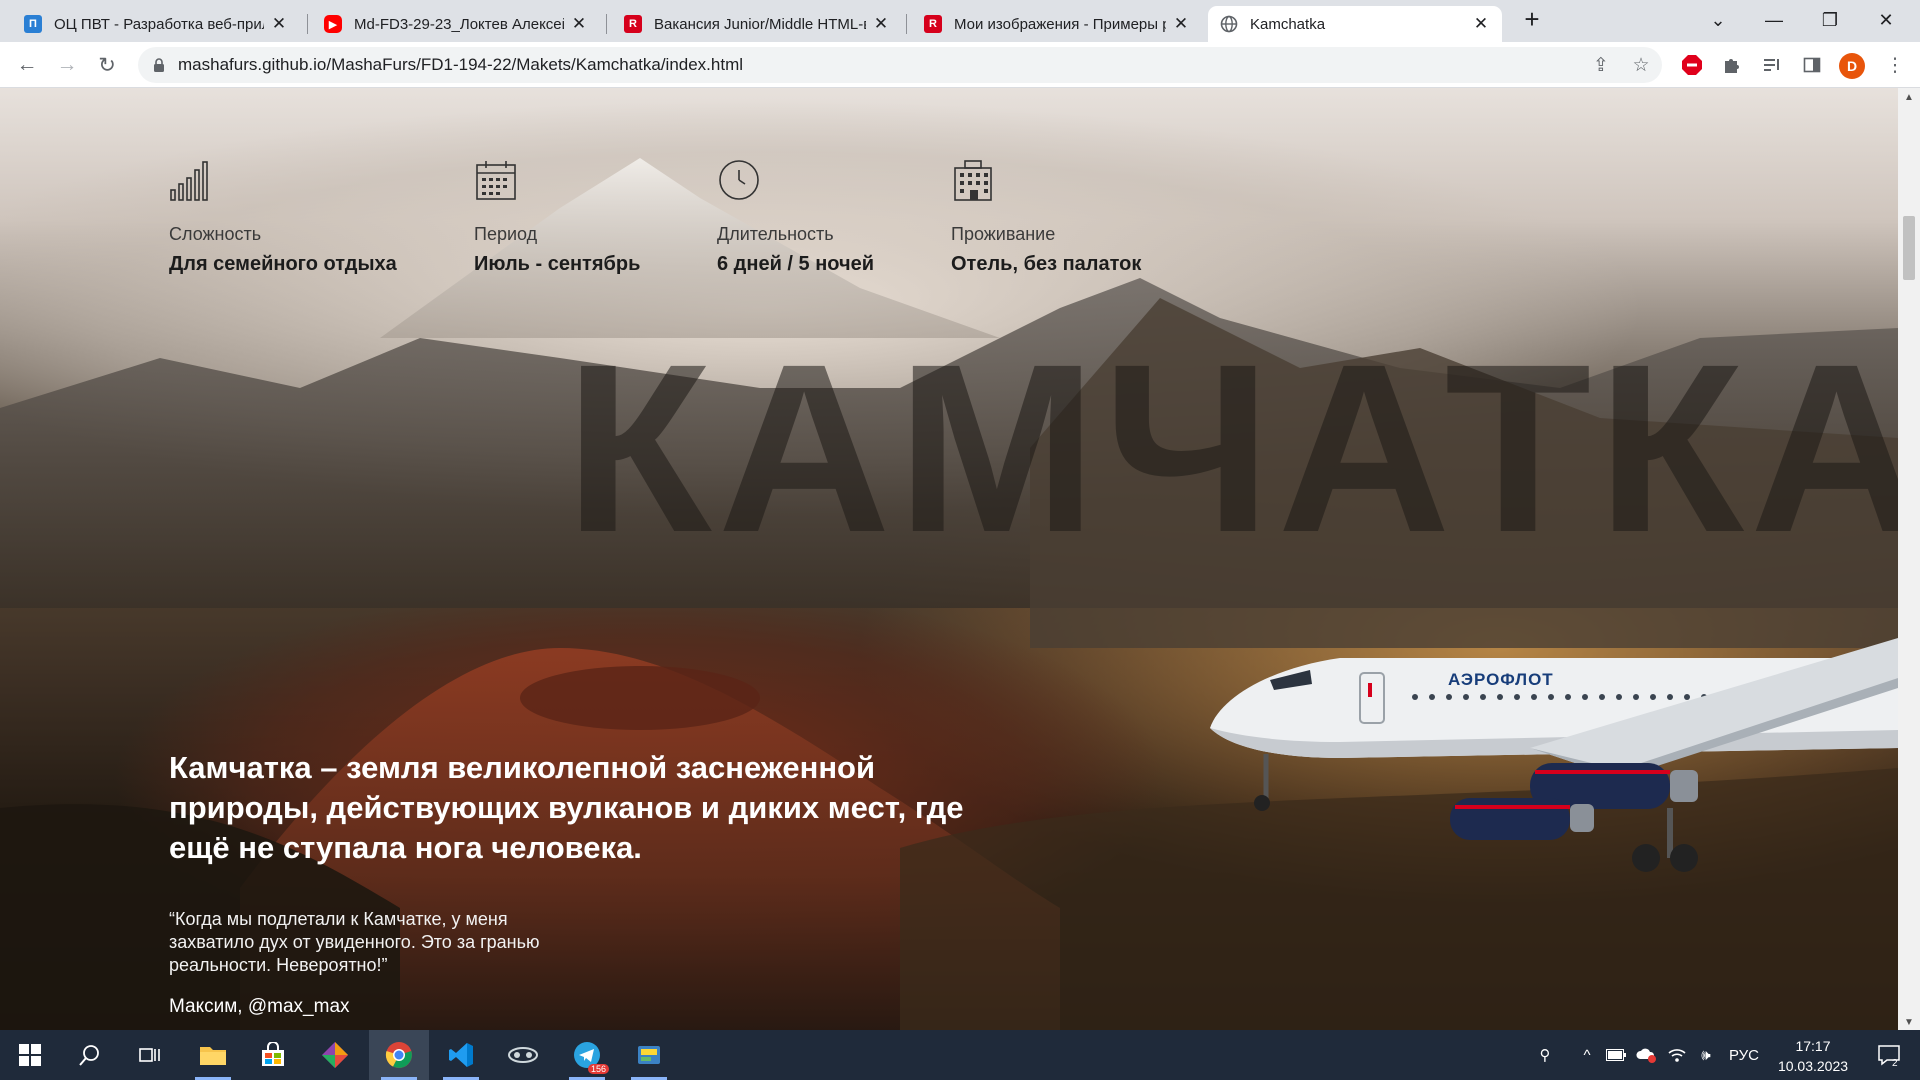  What do you see at coordinates (795, 217) in the screenshot?
I see `feature-duration: Длительность 6 дней / 5 ночей` at bounding box center [795, 217].